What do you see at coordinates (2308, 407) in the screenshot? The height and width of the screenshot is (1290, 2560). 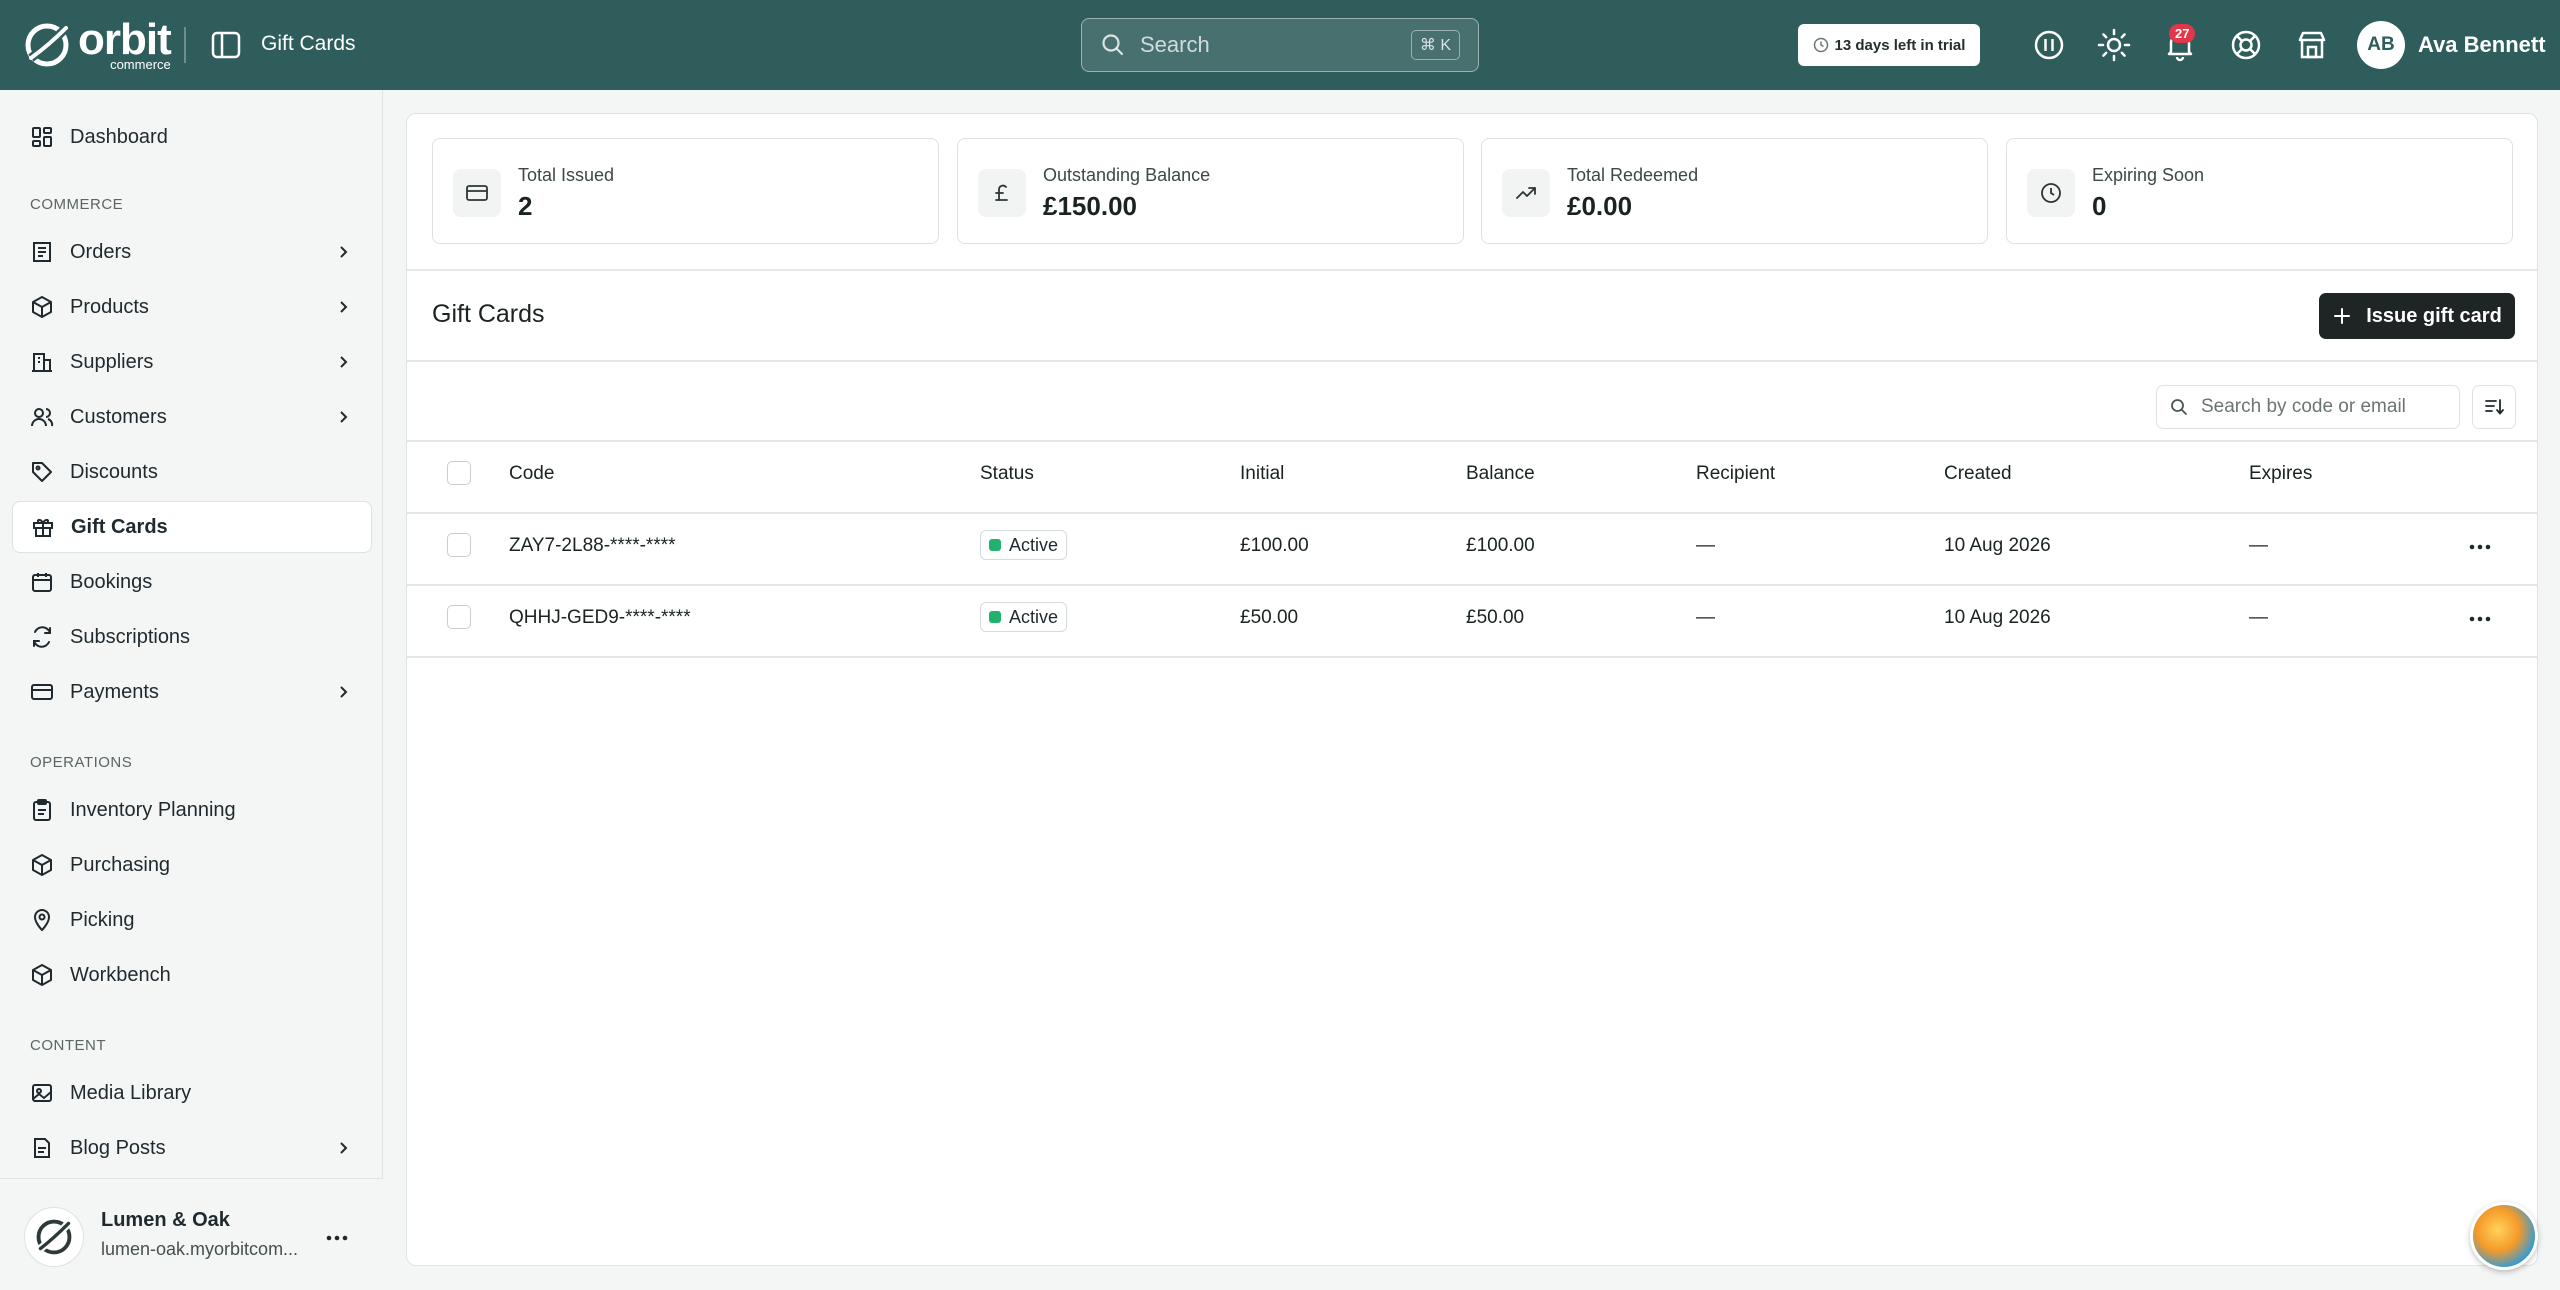 I see `table-search-input: Search by code or email` at bounding box center [2308, 407].